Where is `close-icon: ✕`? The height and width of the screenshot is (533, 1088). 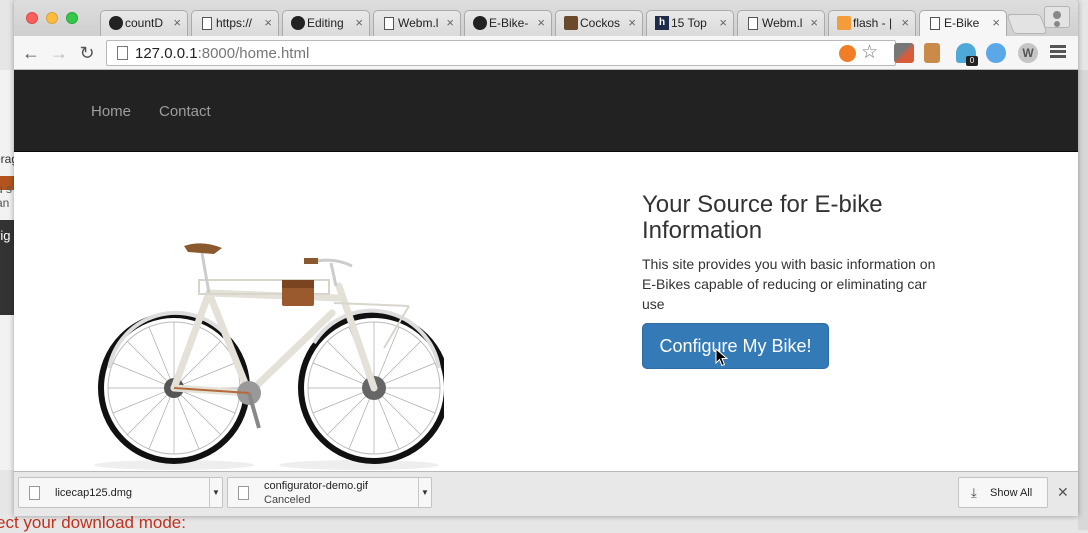
close-icon: ✕ is located at coordinates (1063, 492).